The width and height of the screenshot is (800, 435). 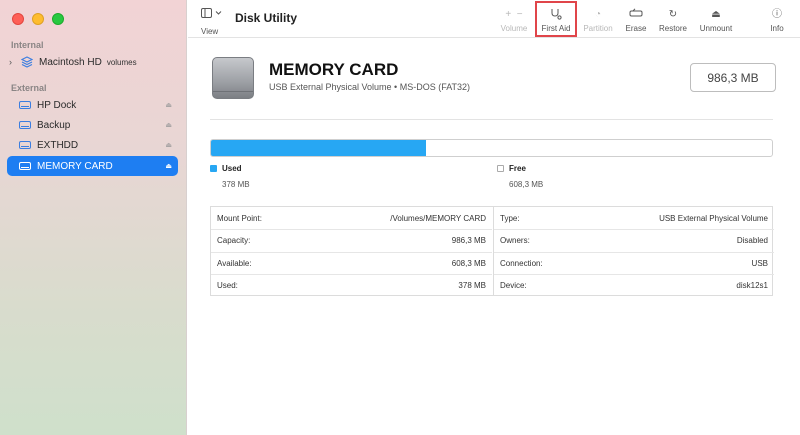 What do you see at coordinates (215, 14) in the screenshot?
I see `sidebar-toggle-icon` at bounding box center [215, 14].